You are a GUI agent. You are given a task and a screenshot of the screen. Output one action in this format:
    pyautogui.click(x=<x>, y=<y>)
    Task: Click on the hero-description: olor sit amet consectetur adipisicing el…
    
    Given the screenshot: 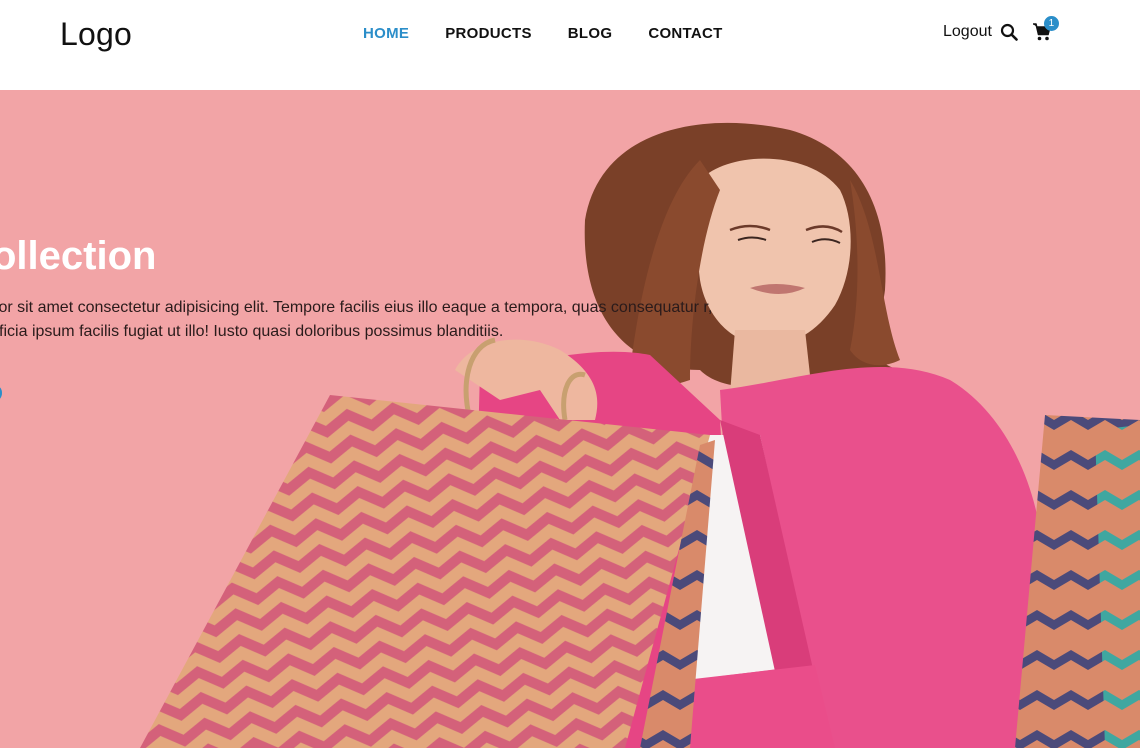 What is the action you would take?
    pyautogui.click(x=356, y=319)
    